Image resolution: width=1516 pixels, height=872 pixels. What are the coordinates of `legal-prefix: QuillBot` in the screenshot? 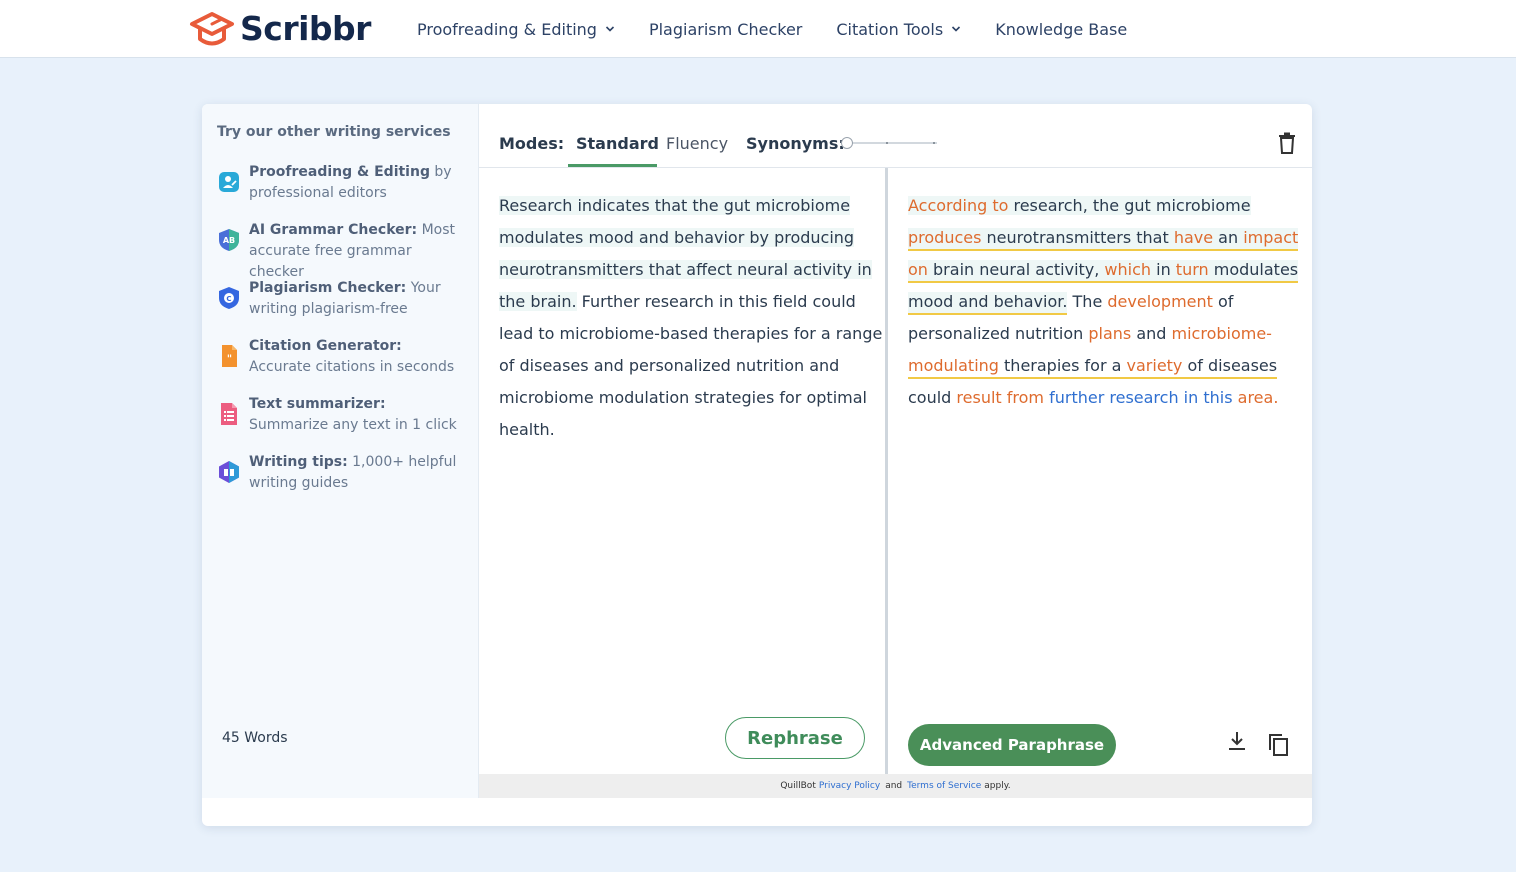 It's located at (798, 786).